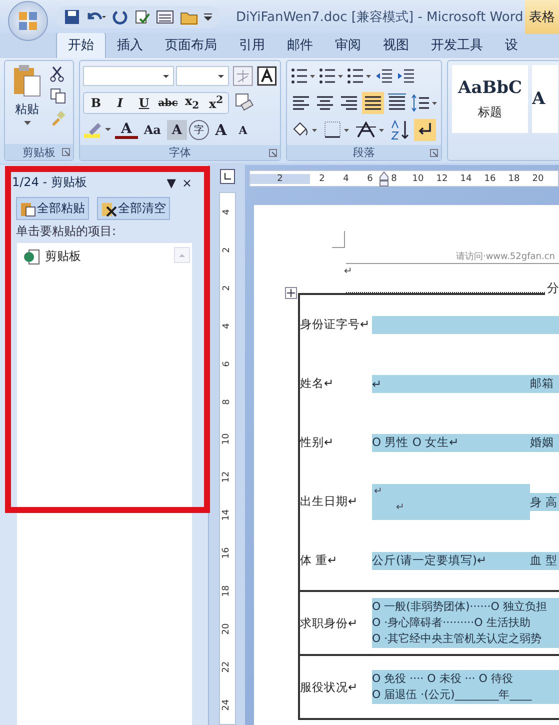  What do you see at coordinates (545, 99) in the screenshot?
I see `style-preview: A` at bounding box center [545, 99].